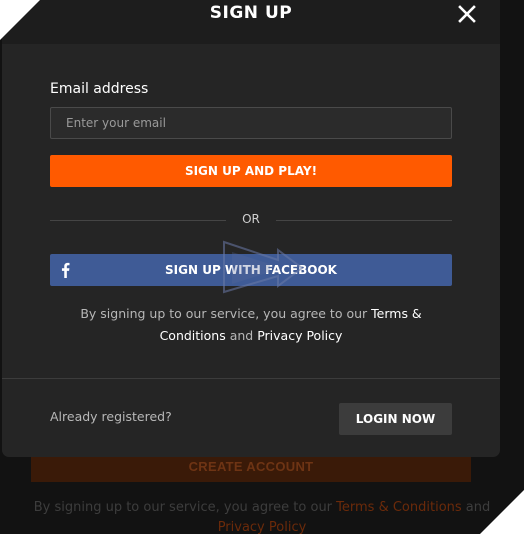  What do you see at coordinates (241, 335) in the screenshot?
I see `terms-middle: and` at bounding box center [241, 335].